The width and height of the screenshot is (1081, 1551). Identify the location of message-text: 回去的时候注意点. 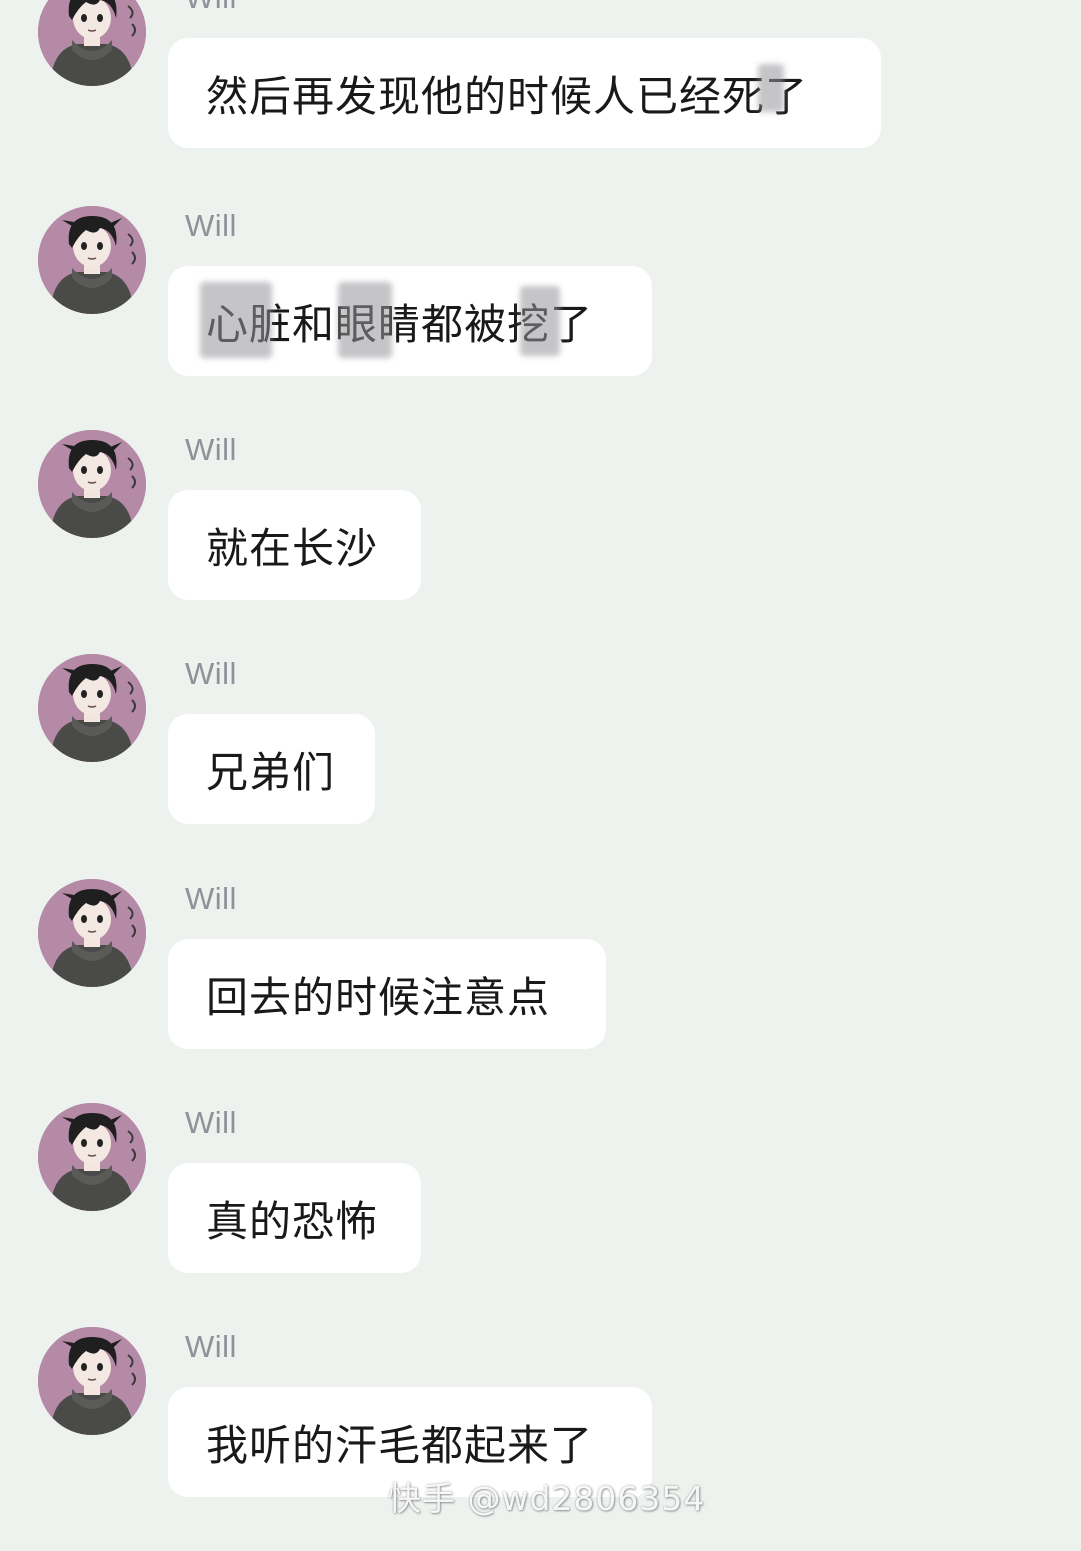
(378, 997).